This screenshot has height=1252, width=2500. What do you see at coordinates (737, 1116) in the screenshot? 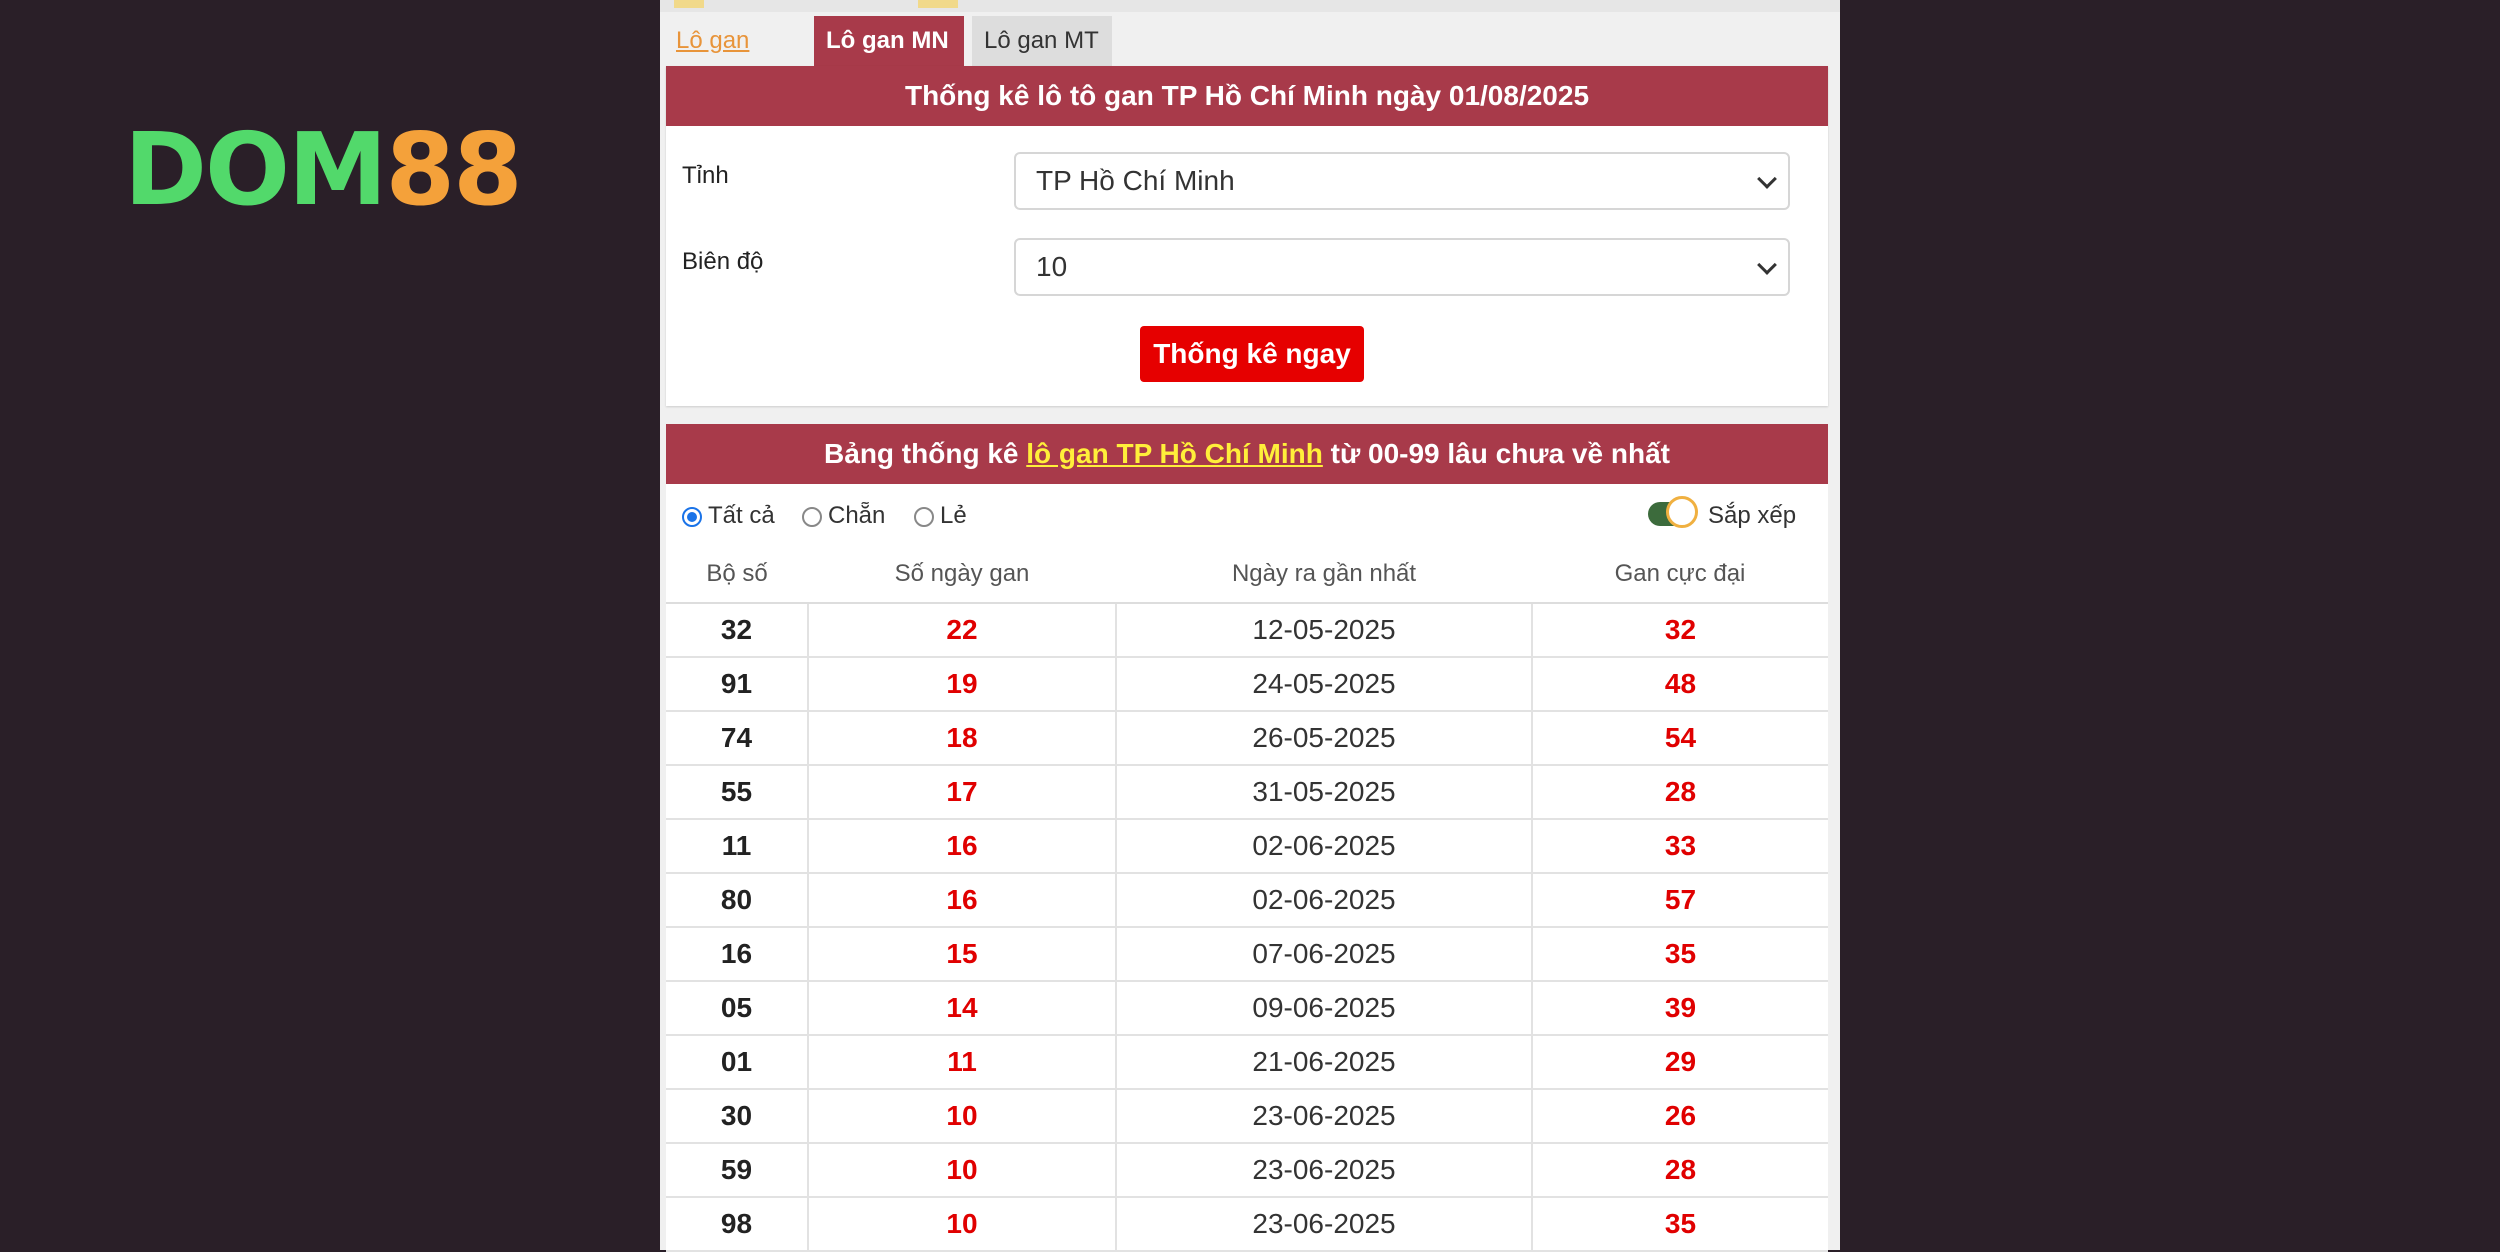
I see `cell-number: 30` at bounding box center [737, 1116].